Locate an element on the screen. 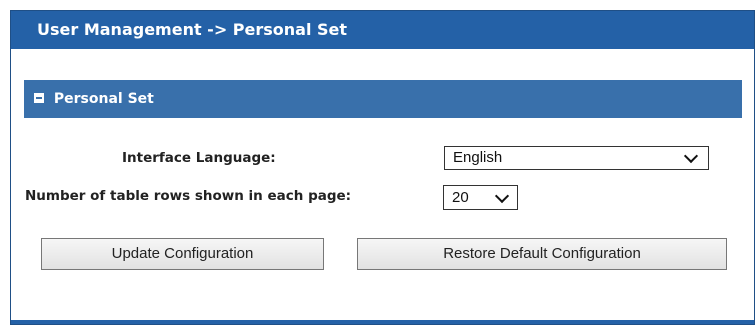  rows-per-page-label: Number of table rows shown in each page: is located at coordinates (188, 196).